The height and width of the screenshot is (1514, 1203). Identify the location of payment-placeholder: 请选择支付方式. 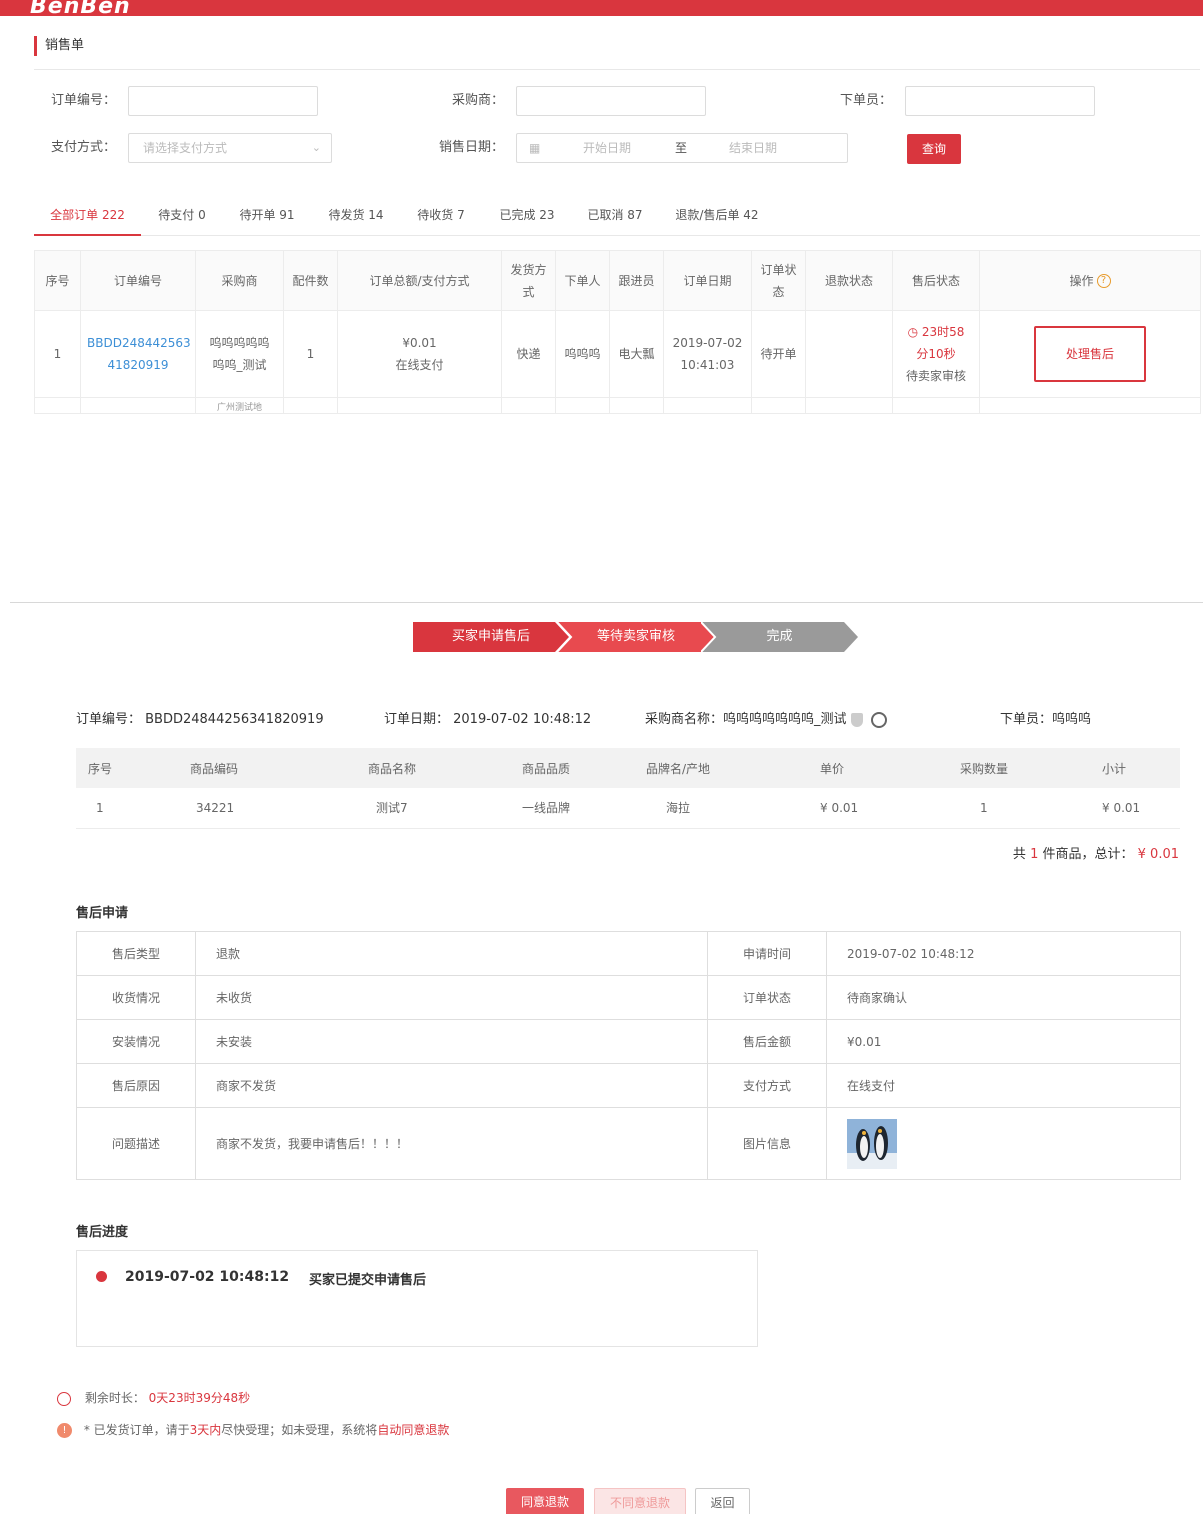
(185, 148).